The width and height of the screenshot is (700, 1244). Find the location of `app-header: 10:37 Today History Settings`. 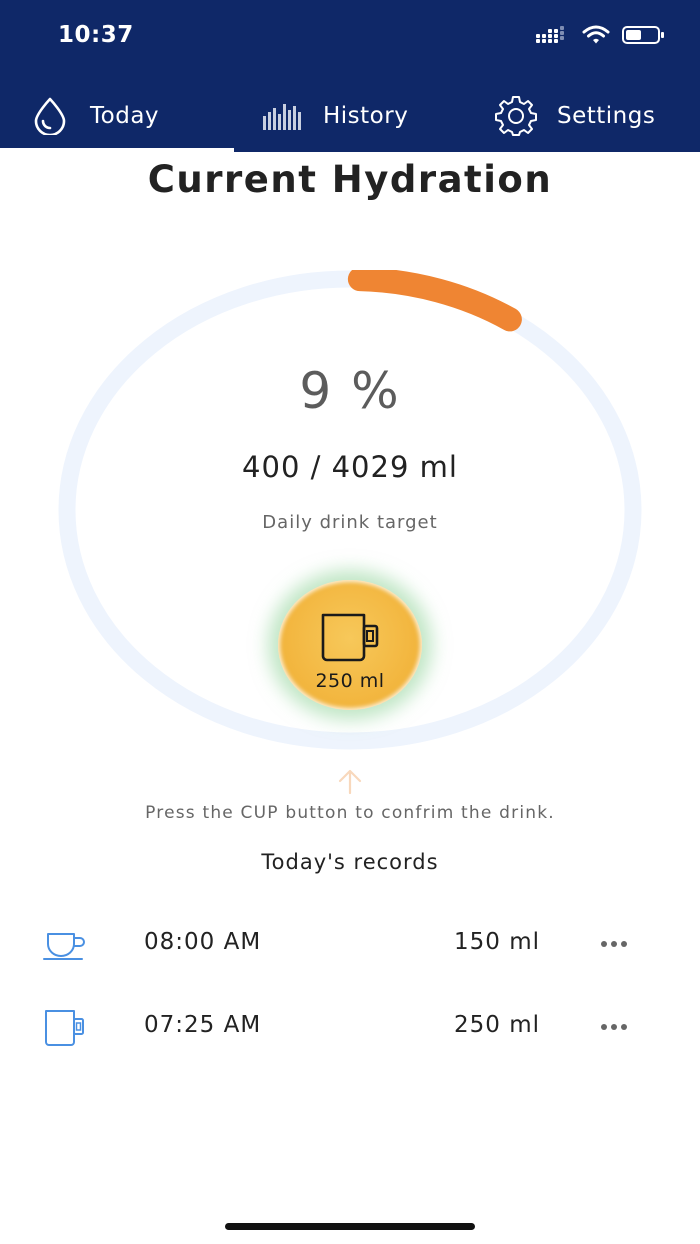

app-header: 10:37 Today History Settings is located at coordinates (350, 76).